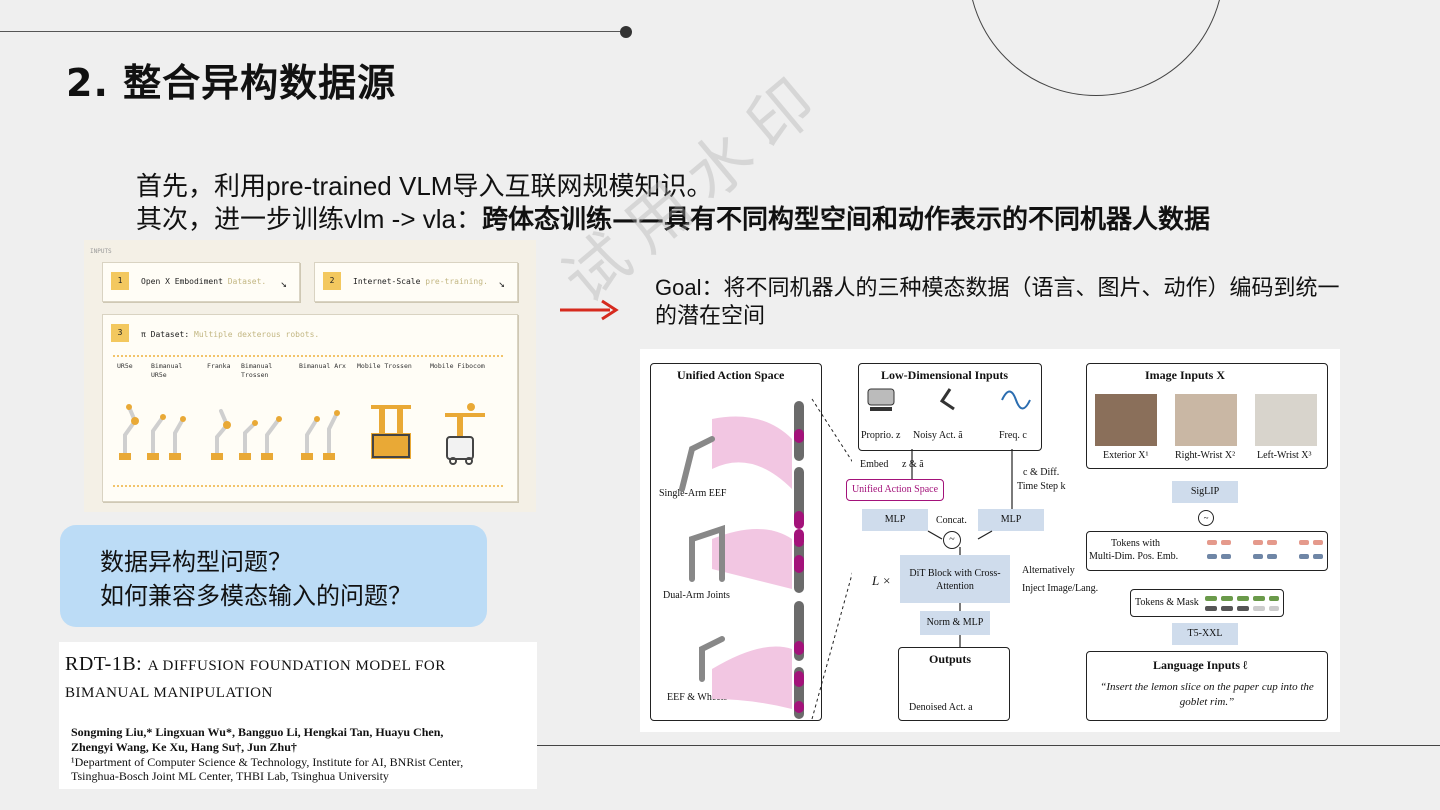 The width and height of the screenshot is (1440, 810). What do you see at coordinates (1242, 603) in the screenshot?
I see `lang-token-pills` at bounding box center [1242, 603].